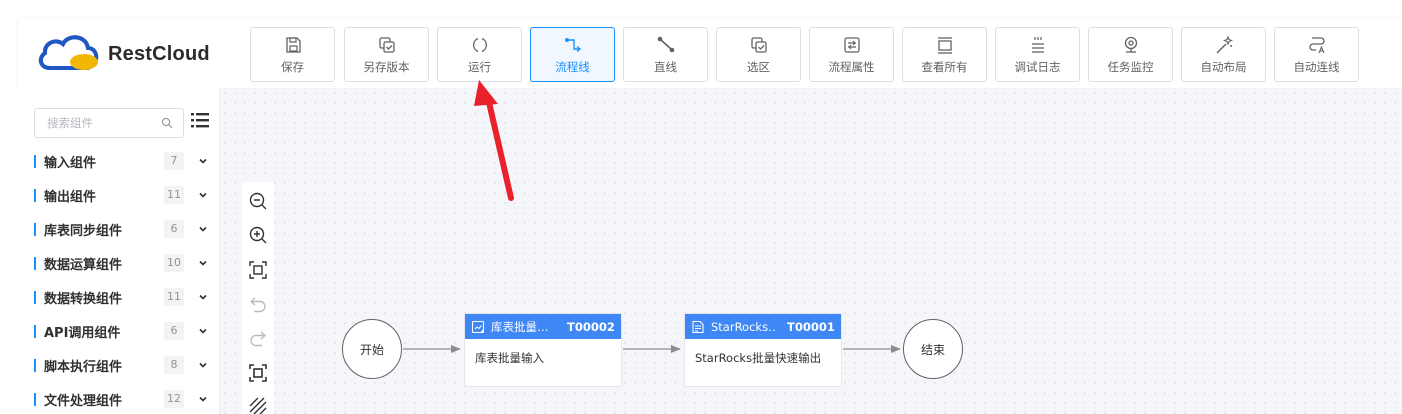 The image size is (1402, 414). I want to click on list-view-icon, so click(200, 120).